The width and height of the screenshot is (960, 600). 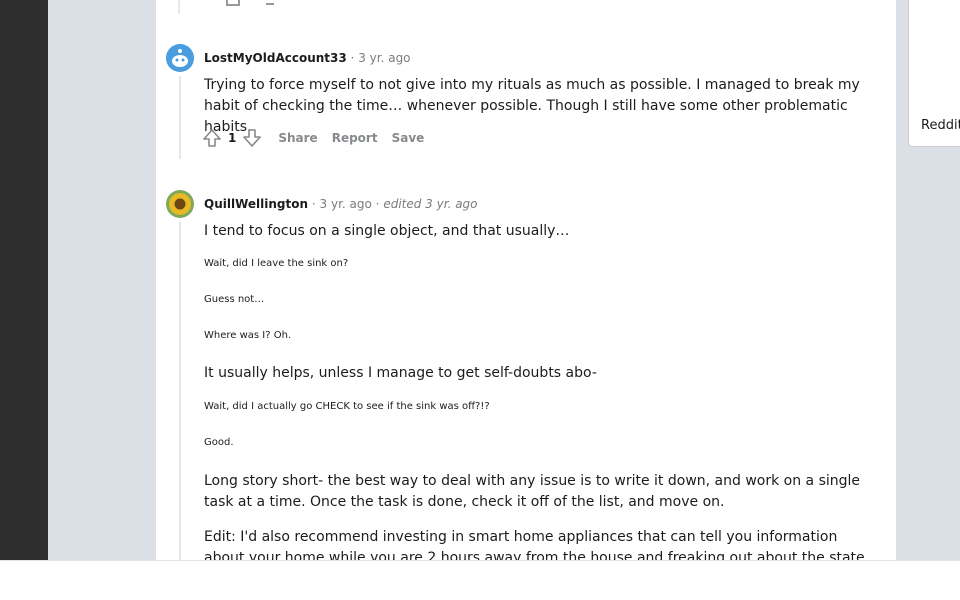 I want to click on username-link: LostMyOldAccount33, so click(x=275, y=58).